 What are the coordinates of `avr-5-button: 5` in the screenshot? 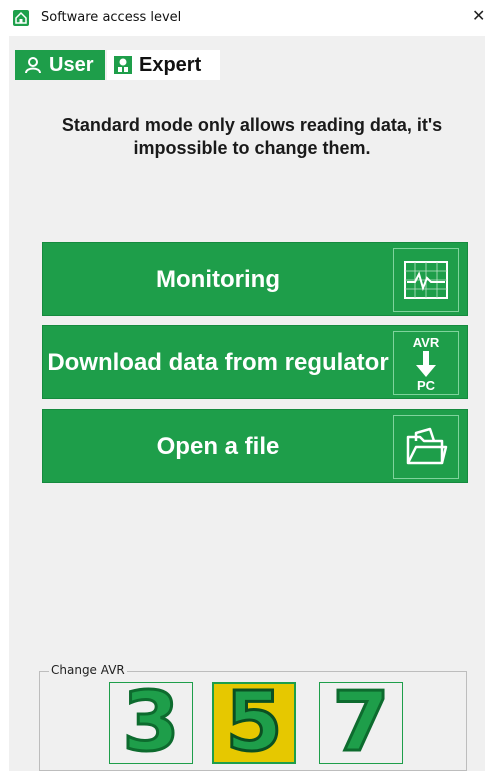 It's located at (254, 722).